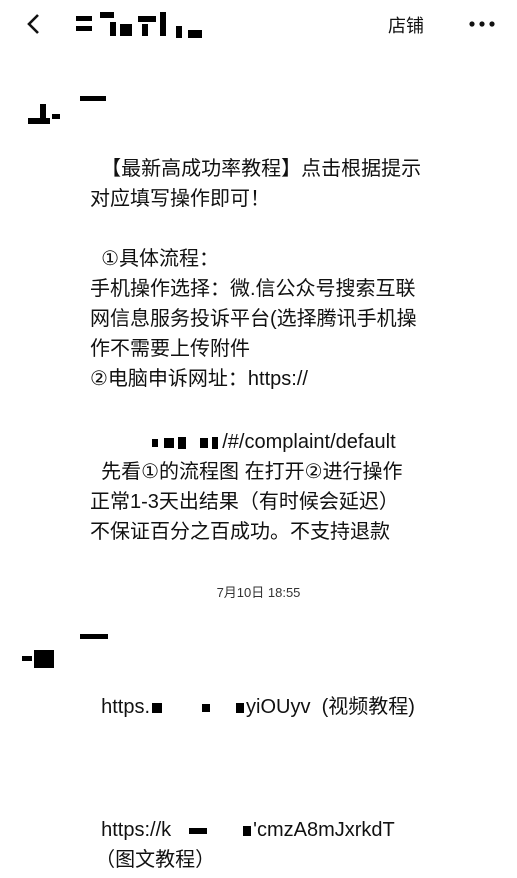  Describe the element at coordinates (126, 707) in the screenshot. I see `link-prefix: https.` at that location.